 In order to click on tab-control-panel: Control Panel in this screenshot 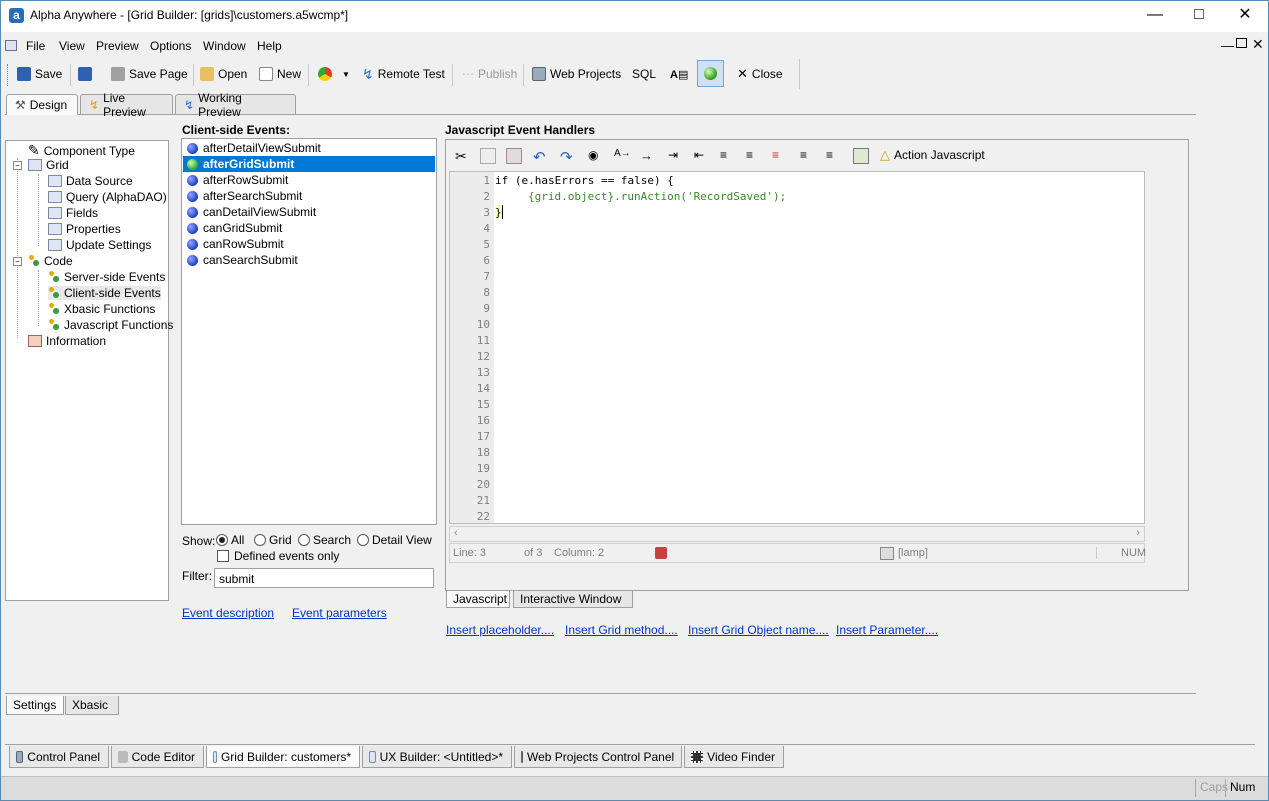, I will do `click(59, 757)`.